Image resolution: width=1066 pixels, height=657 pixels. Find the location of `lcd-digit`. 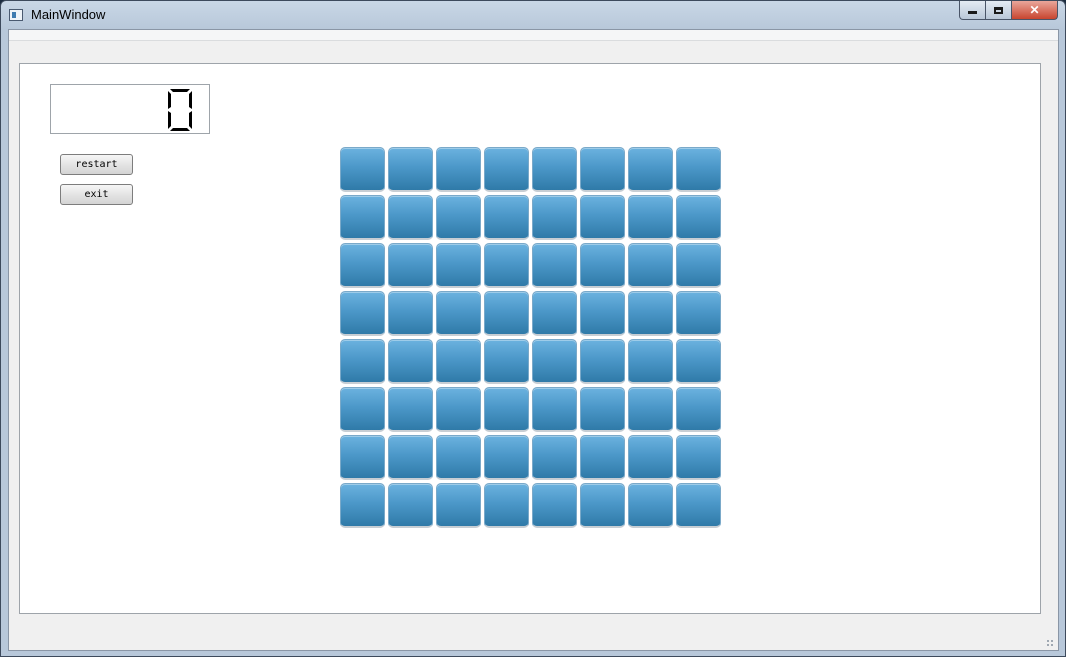

lcd-digit is located at coordinates (180, 110).